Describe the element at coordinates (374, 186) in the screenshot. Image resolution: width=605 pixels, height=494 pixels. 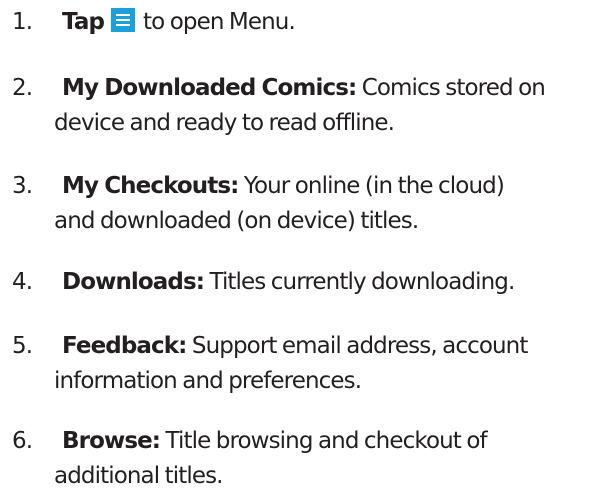
I see `step-description: Your online (in the cloud)` at that location.